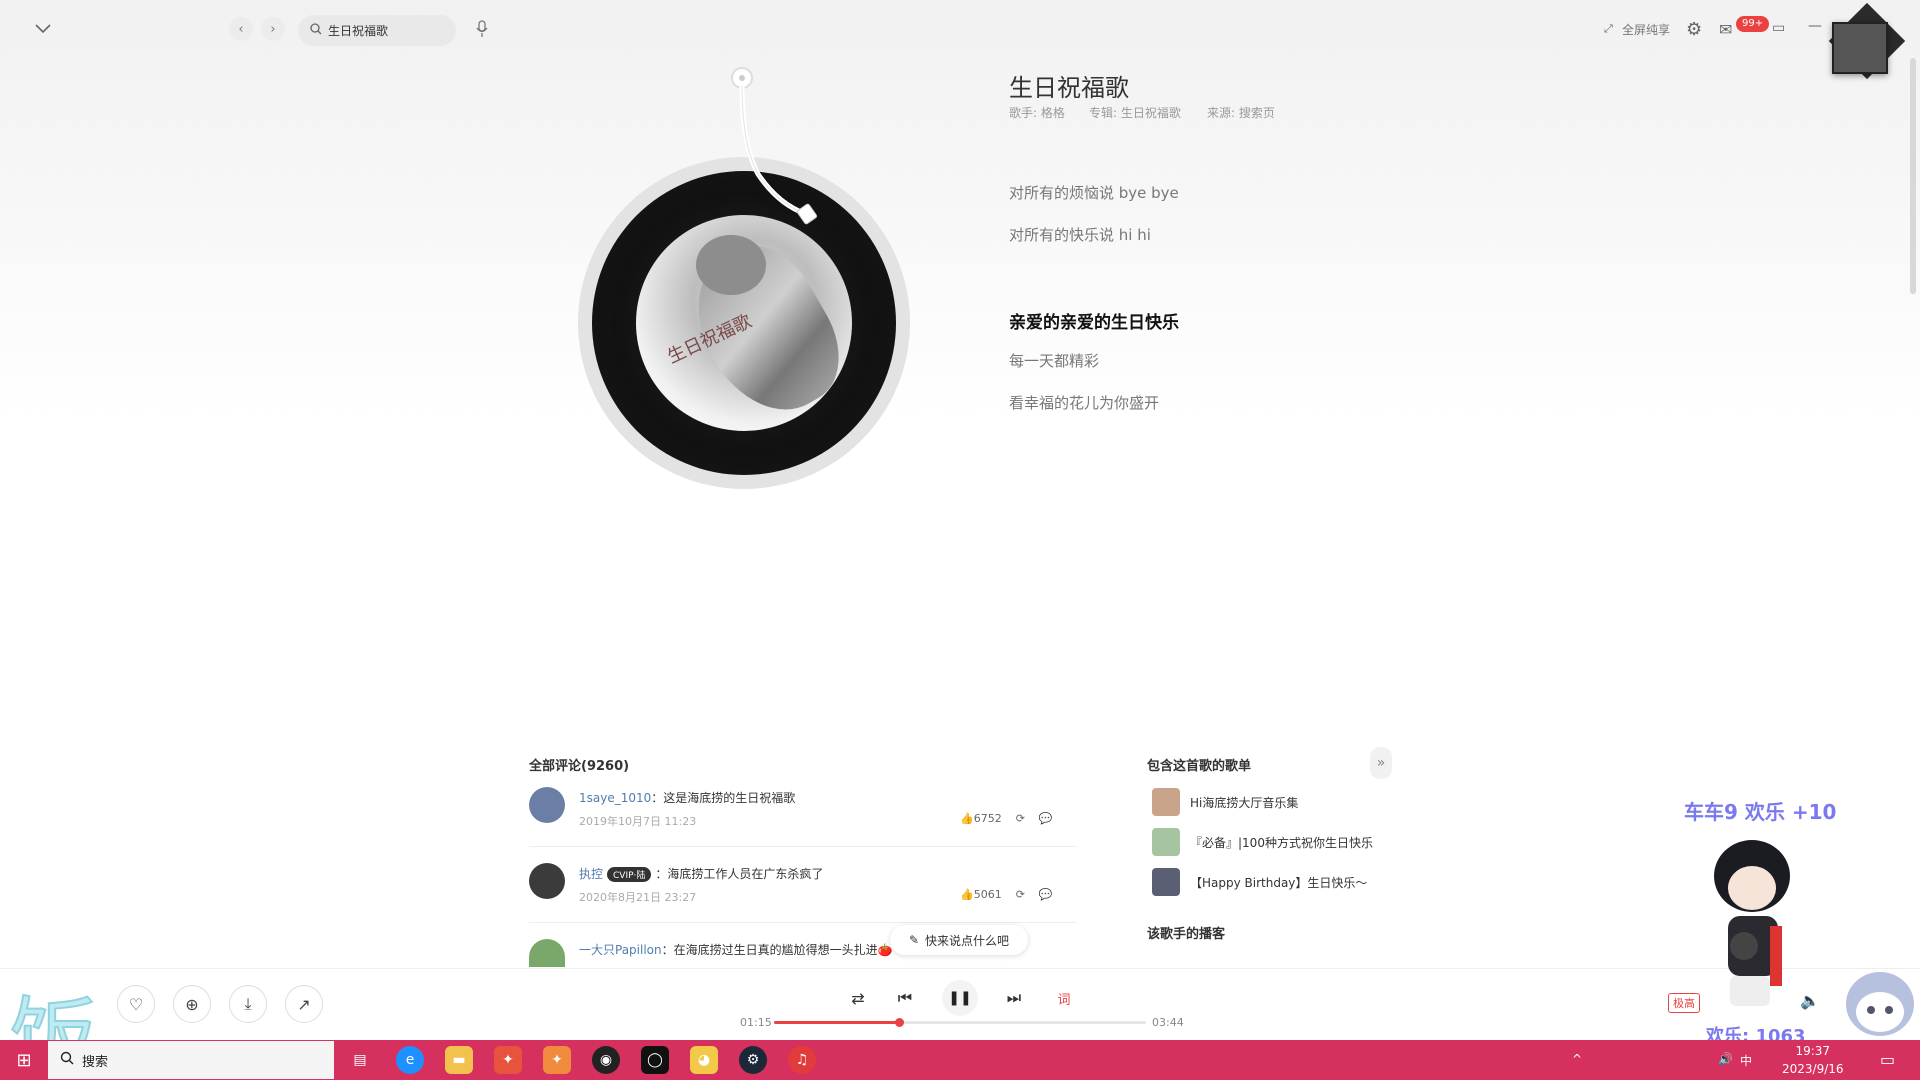 The height and width of the screenshot is (1080, 1920). What do you see at coordinates (1054, 361) in the screenshot?
I see `lyric-line: 每一天都精彩` at bounding box center [1054, 361].